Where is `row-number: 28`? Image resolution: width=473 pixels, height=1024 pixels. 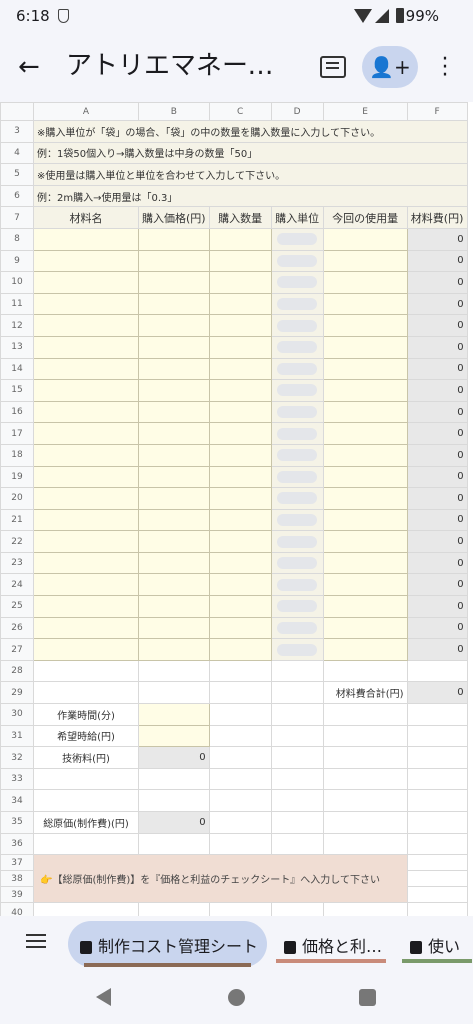 row-number: 28 is located at coordinates (17, 671).